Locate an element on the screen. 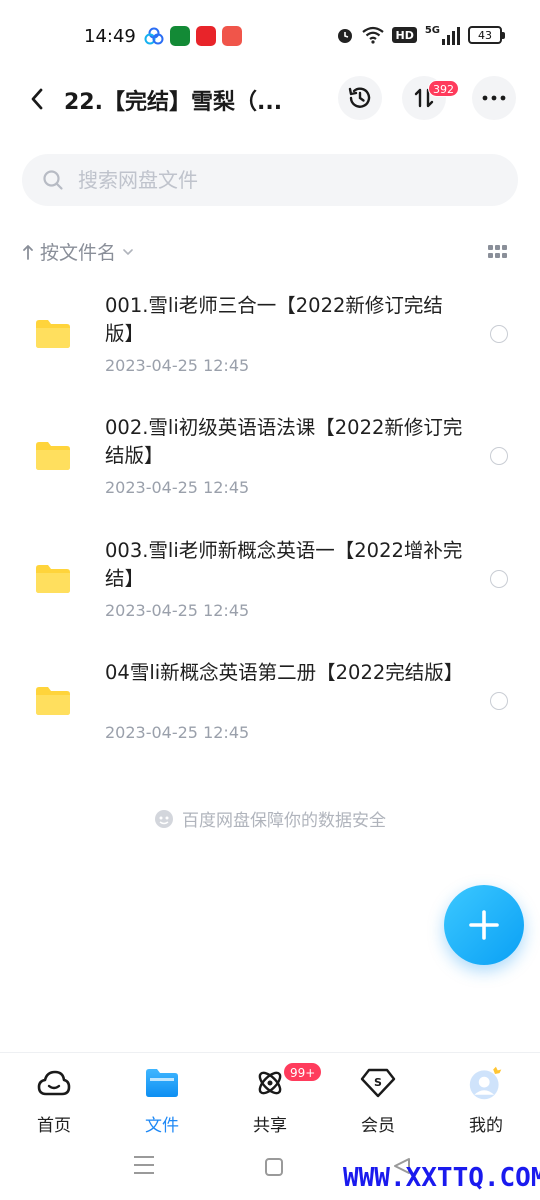  avatar-icon is located at coordinates (486, 1083).